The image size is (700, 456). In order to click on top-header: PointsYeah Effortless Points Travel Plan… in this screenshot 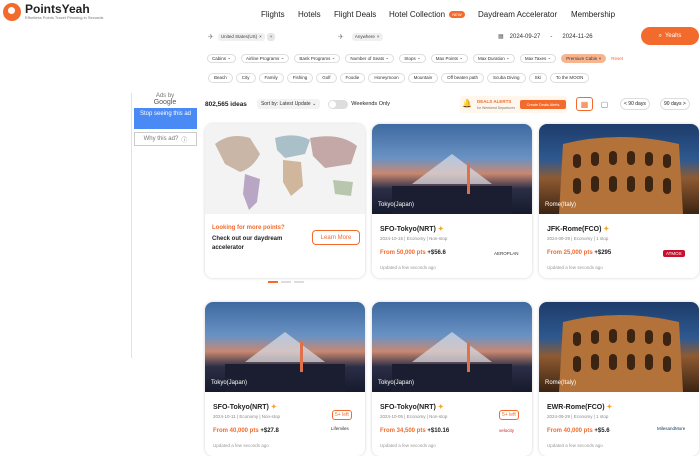, I will do `click(350, 14)`.